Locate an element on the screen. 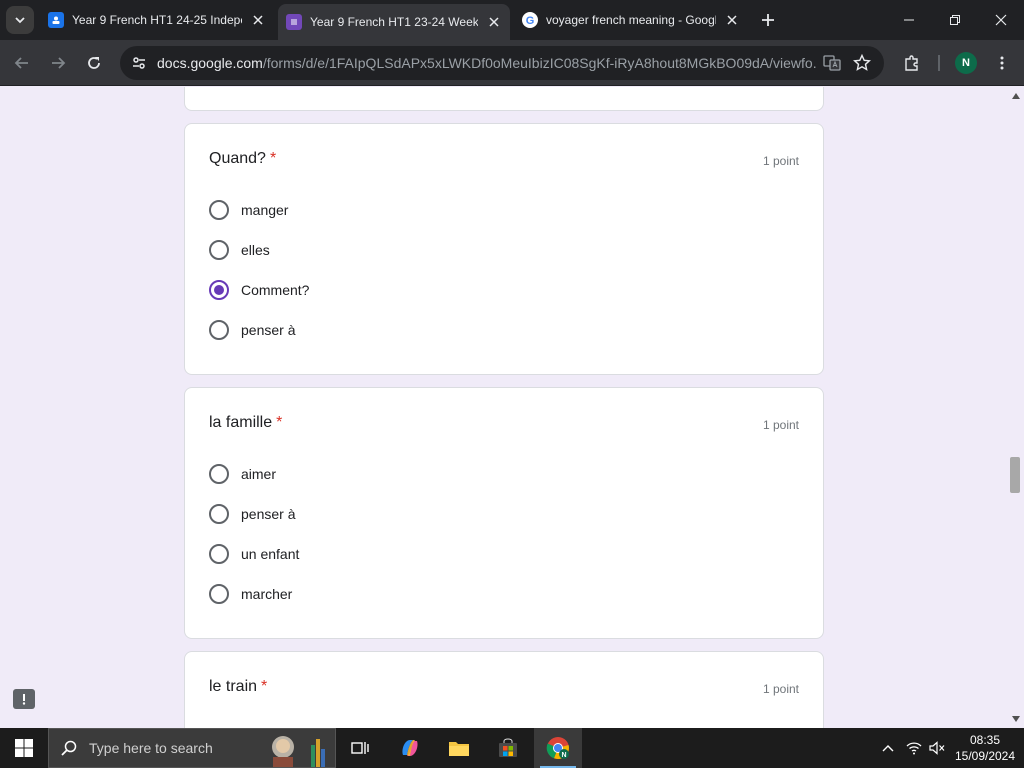  search-icon is located at coordinates (69, 748).